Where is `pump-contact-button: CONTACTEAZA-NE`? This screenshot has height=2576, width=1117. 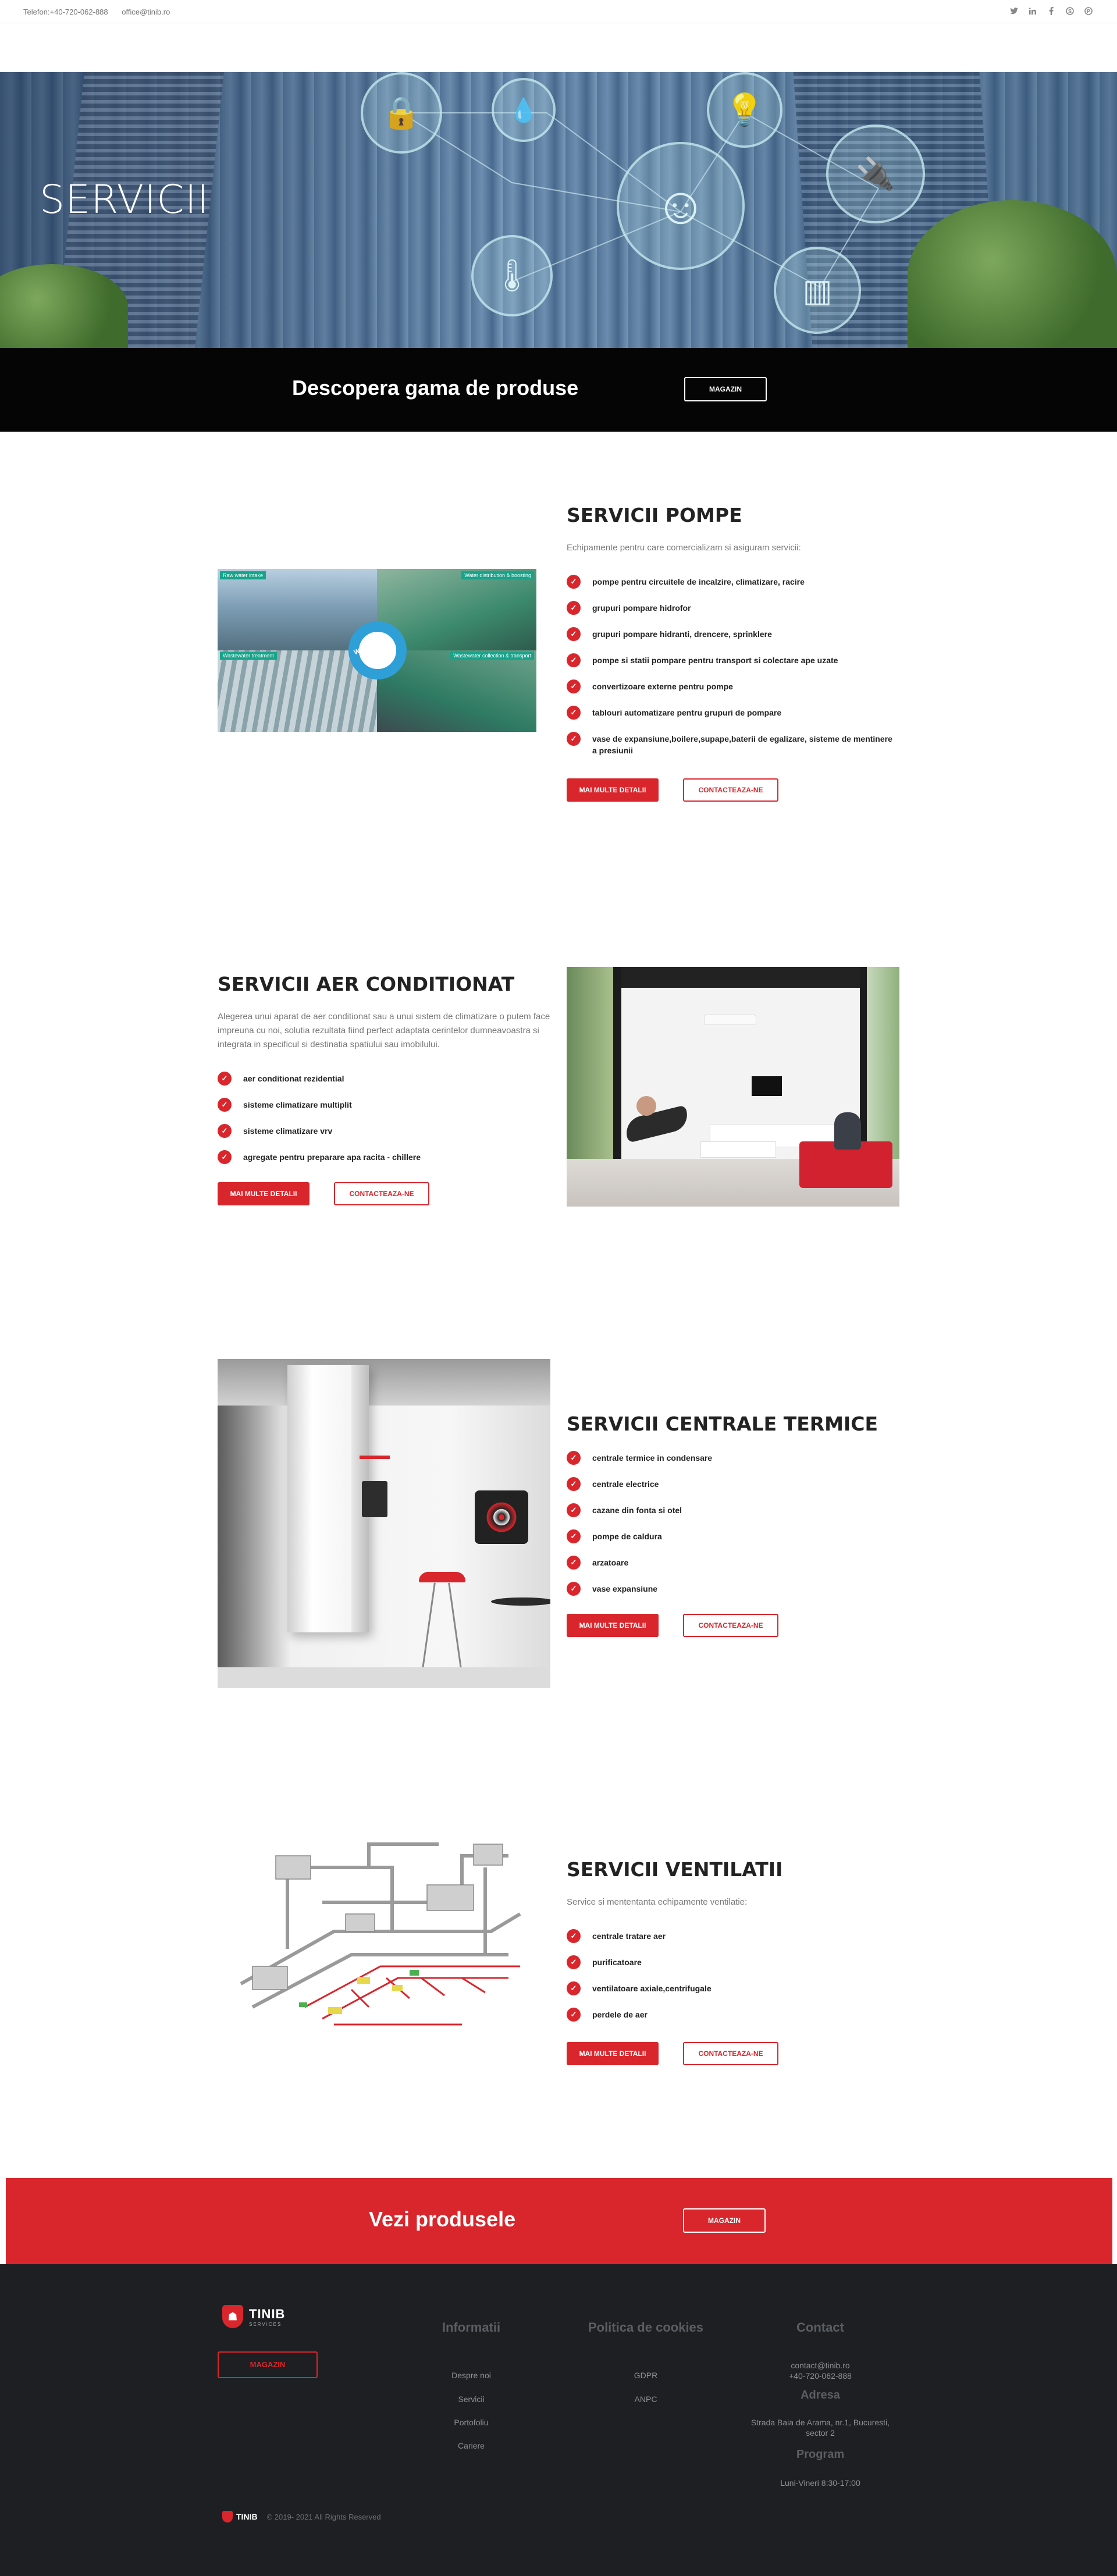
pump-contact-button: CONTACTEAZA-NE is located at coordinates (730, 790).